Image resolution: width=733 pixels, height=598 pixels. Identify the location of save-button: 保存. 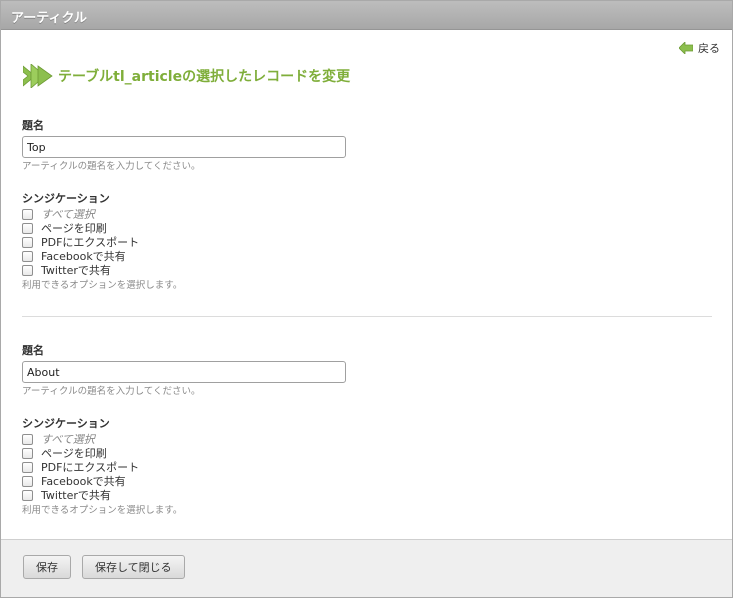
(47, 567).